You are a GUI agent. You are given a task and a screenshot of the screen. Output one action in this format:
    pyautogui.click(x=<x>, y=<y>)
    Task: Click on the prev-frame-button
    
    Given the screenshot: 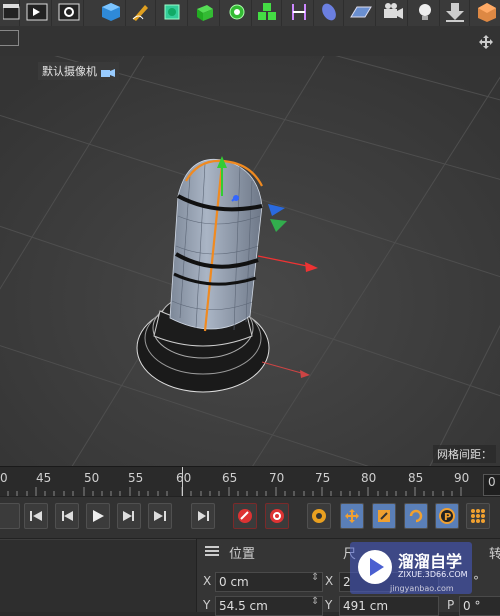 What is the action you would take?
    pyautogui.click(x=67, y=516)
    